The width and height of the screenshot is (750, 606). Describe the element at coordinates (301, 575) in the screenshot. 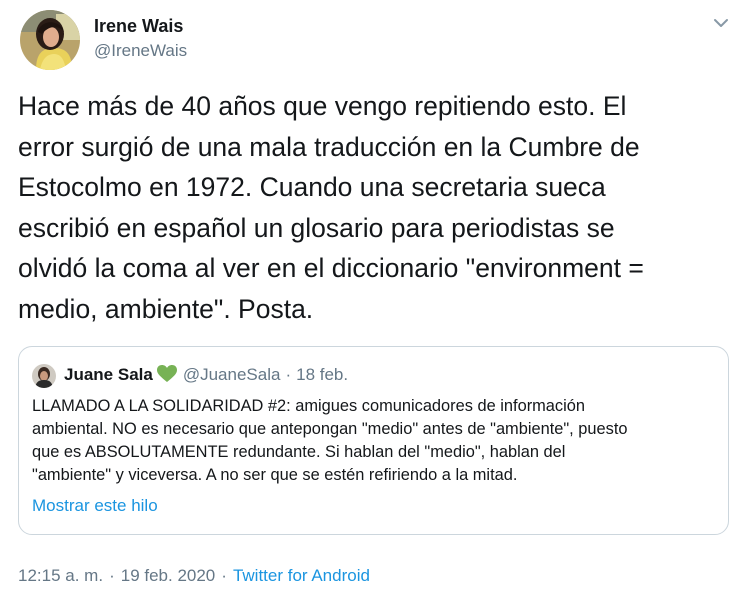

I see `tweet-source-link: Twitter for Android` at that location.